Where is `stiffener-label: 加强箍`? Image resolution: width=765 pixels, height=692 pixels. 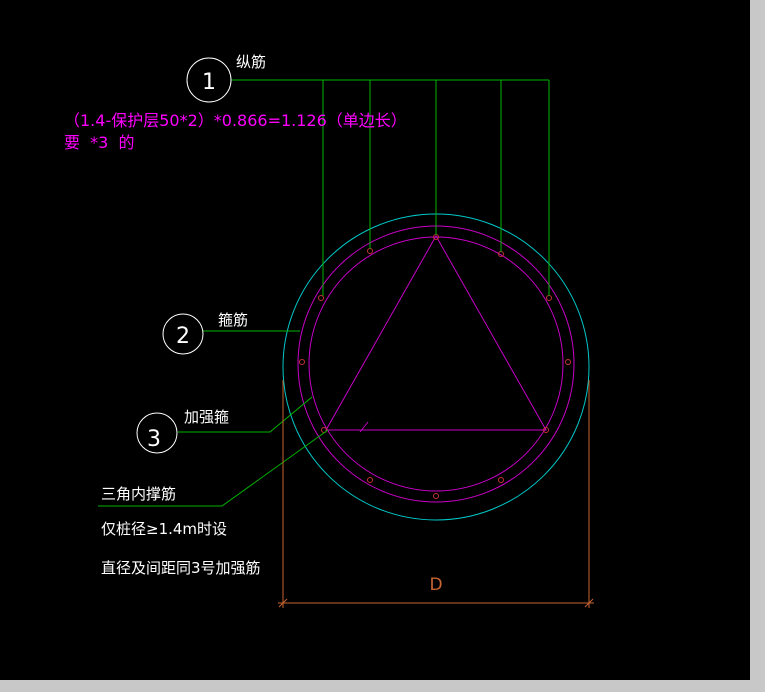 stiffener-label: 加强箍 is located at coordinates (206, 417).